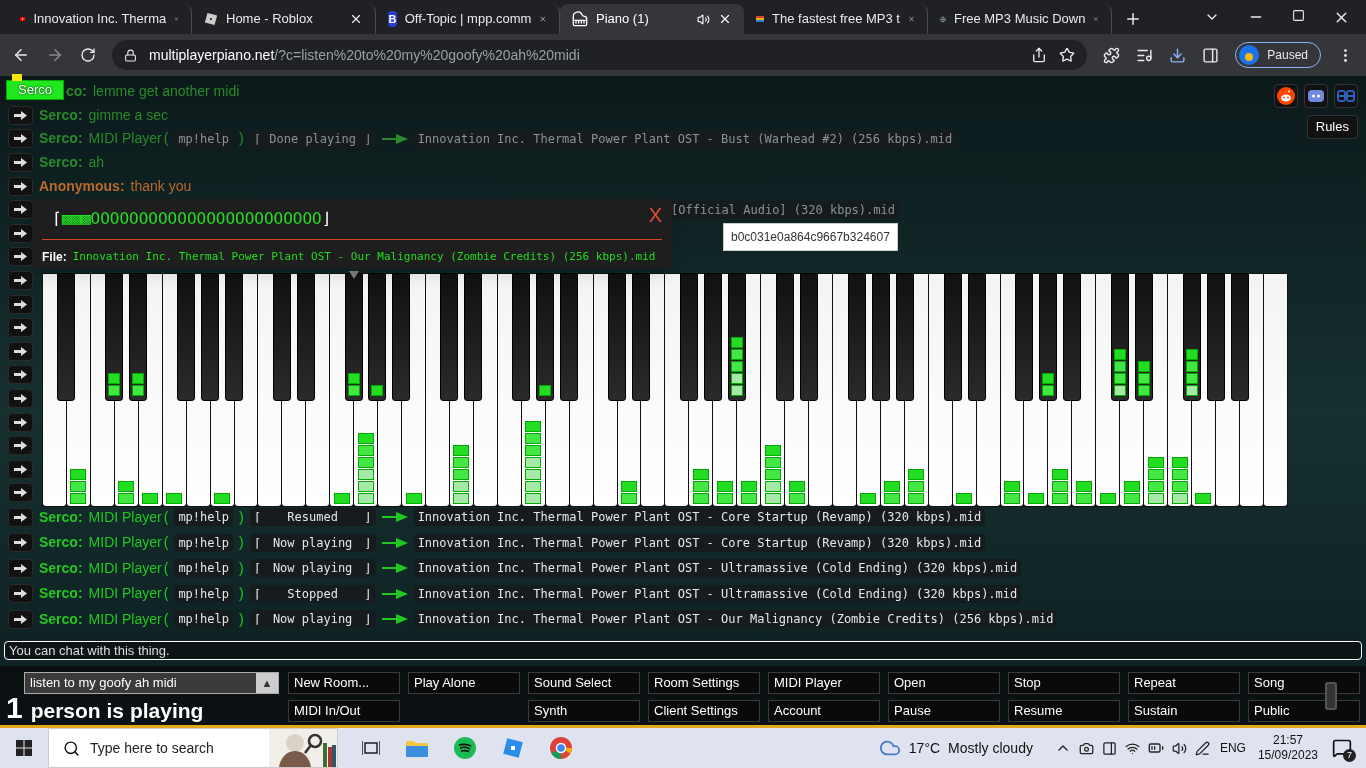  What do you see at coordinates (1304, 711) in the screenshot?
I see `menu-button: Public` at bounding box center [1304, 711].